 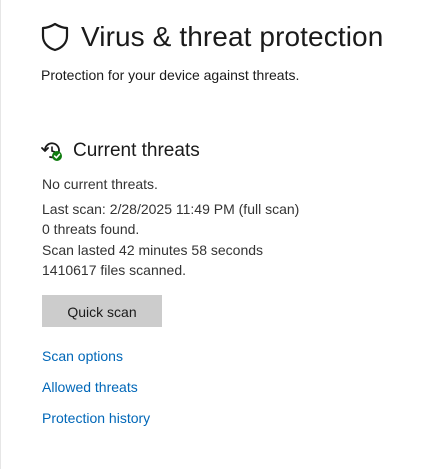 What do you see at coordinates (96, 418) in the screenshot?
I see `protection-history-link: Protection history` at bounding box center [96, 418].